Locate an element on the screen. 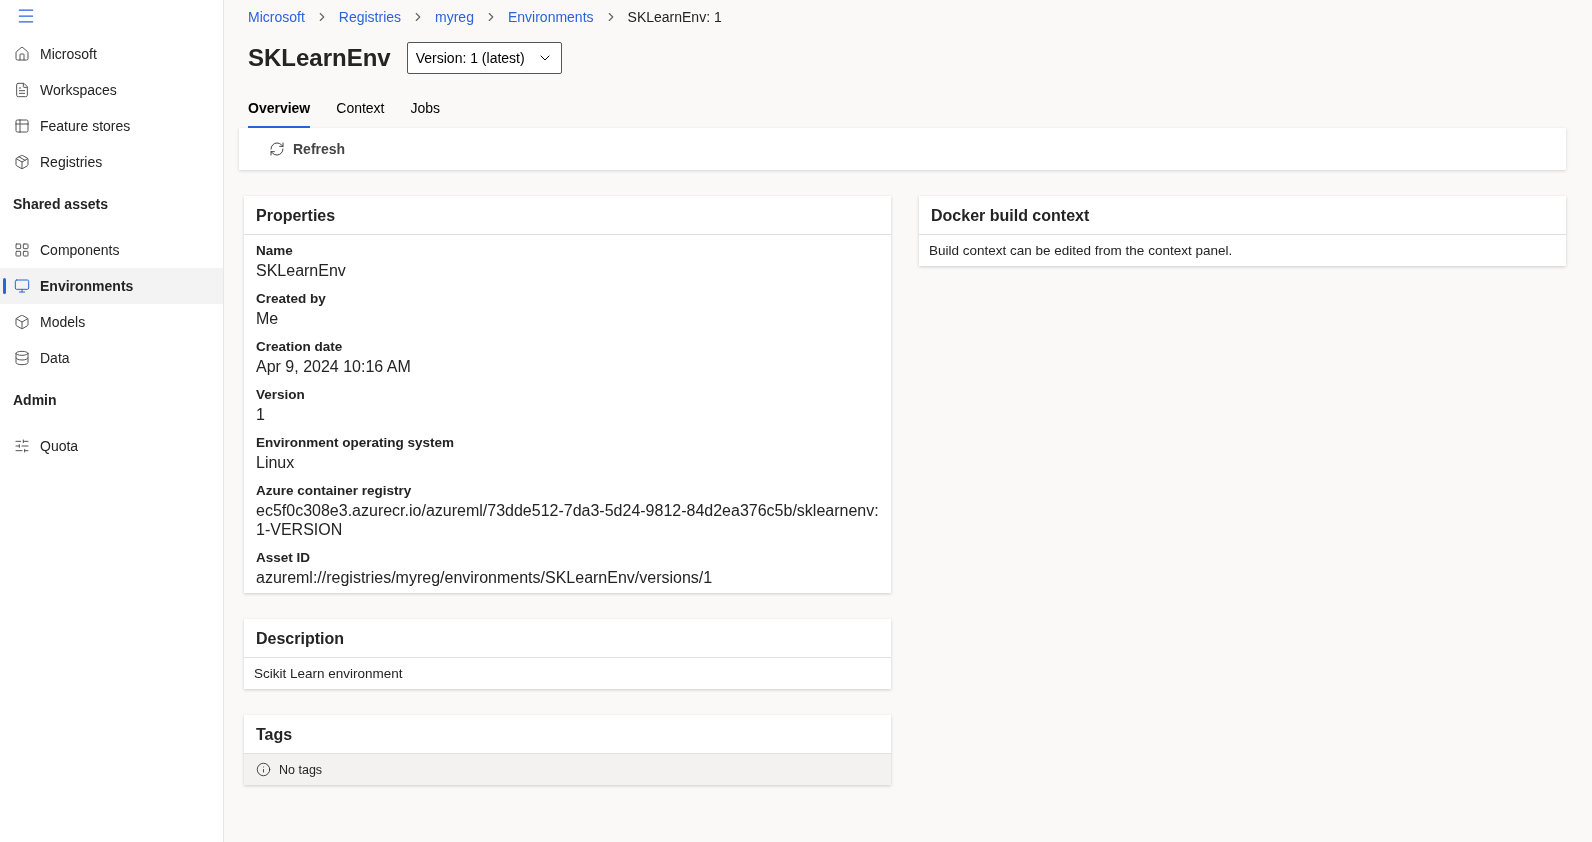 Image resolution: width=1592 pixels, height=842 pixels. sidebar-item: Quota is located at coordinates (111, 446).